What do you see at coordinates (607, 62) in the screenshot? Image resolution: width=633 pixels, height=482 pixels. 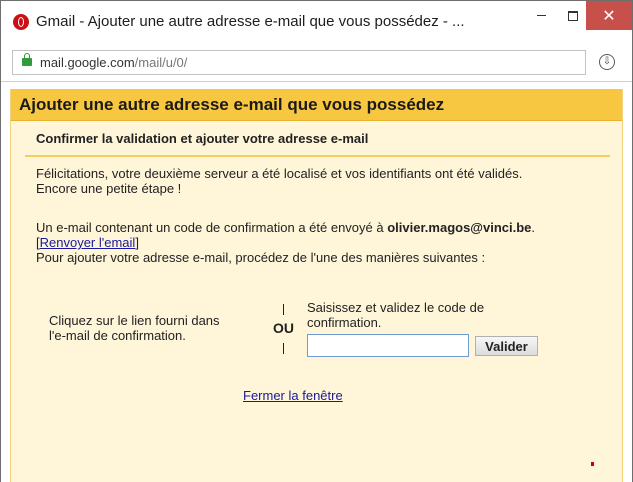 I see `download-icon: ⇩` at bounding box center [607, 62].